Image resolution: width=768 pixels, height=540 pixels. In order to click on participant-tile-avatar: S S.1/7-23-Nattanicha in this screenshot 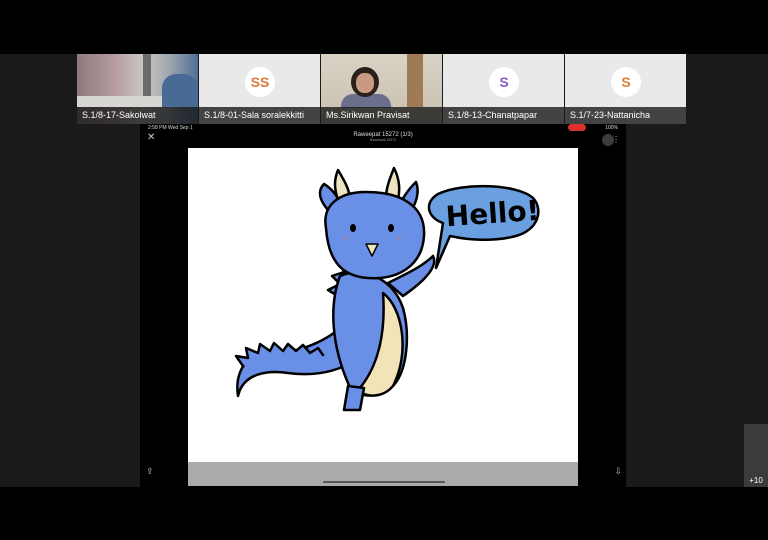, I will do `click(625, 89)`.